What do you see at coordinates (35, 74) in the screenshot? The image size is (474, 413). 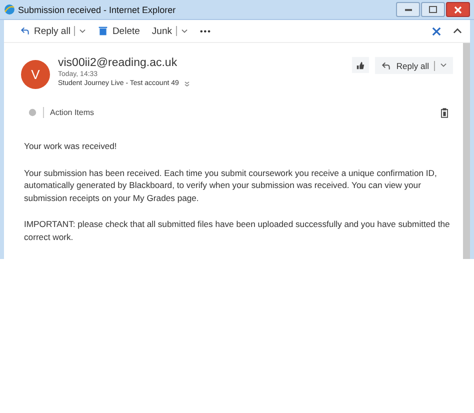 I see `avatar: V` at bounding box center [35, 74].